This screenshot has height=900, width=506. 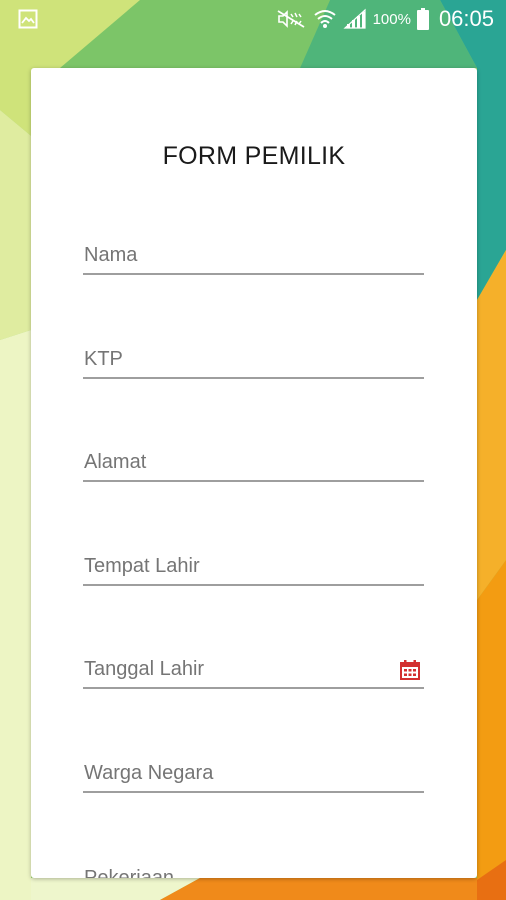 I want to click on tanggal-lahir-underline, so click(x=253, y=688).